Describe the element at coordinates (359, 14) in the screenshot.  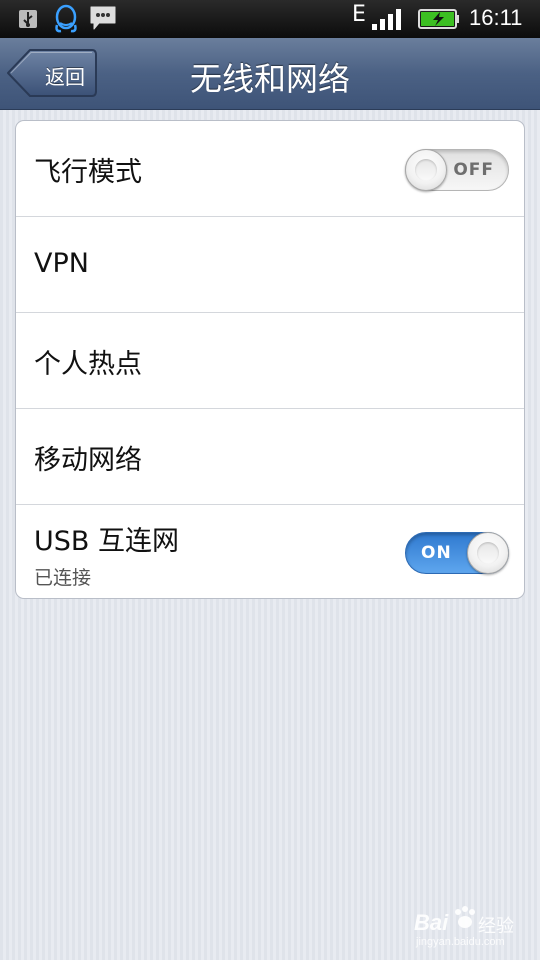
I see `network-type-label: E` at that location.